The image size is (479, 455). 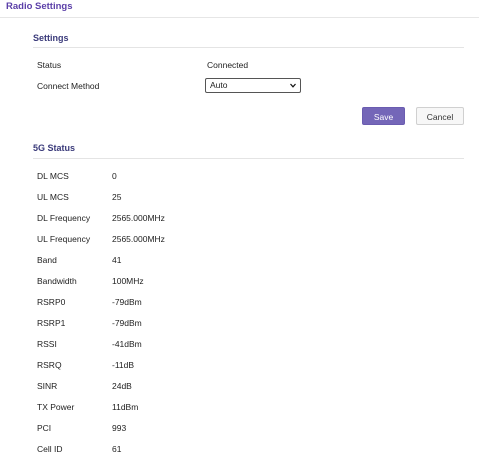 What do you see at coordinates (39, 6) in the screenshot?
I see `page-title: Radio Settings` at bounding box center [39, 6].